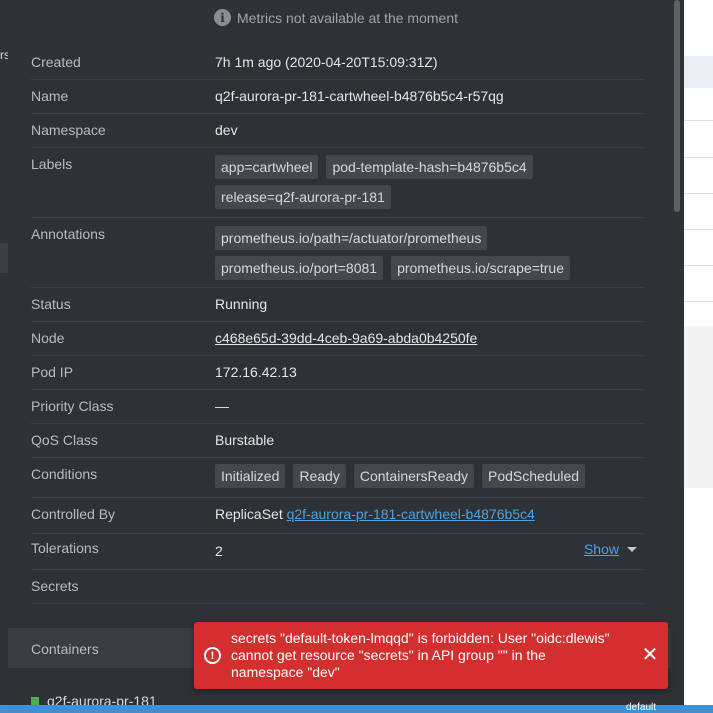 This screenshot has height=713, width=713. What do you see at coordinates (351, 238) in the screenshot?
I see `annotation-chip: prometheus.io/path=/actuator/prometheus` at bounding box center [351, 238].